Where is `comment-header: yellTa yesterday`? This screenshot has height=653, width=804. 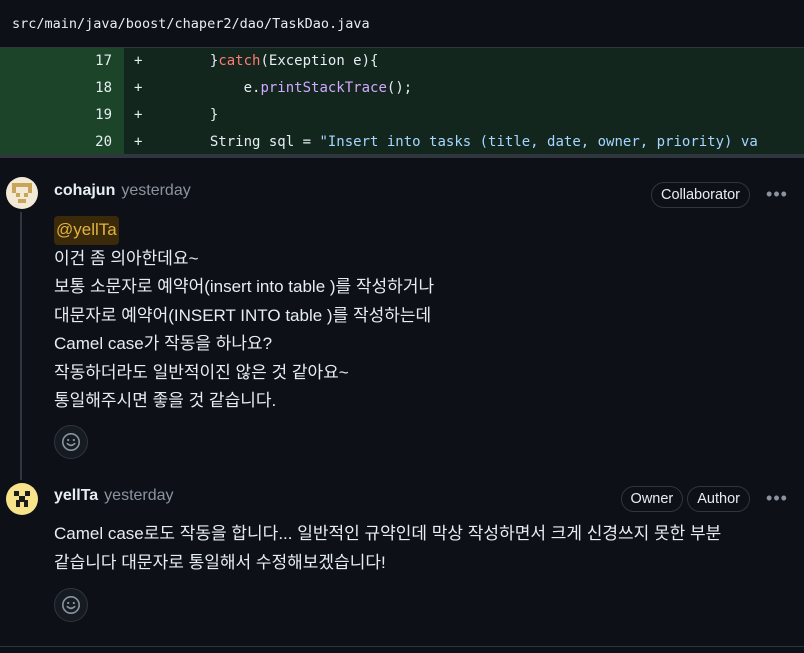
comment-header: yellTa yesterday is located at coordinates (114, 496).